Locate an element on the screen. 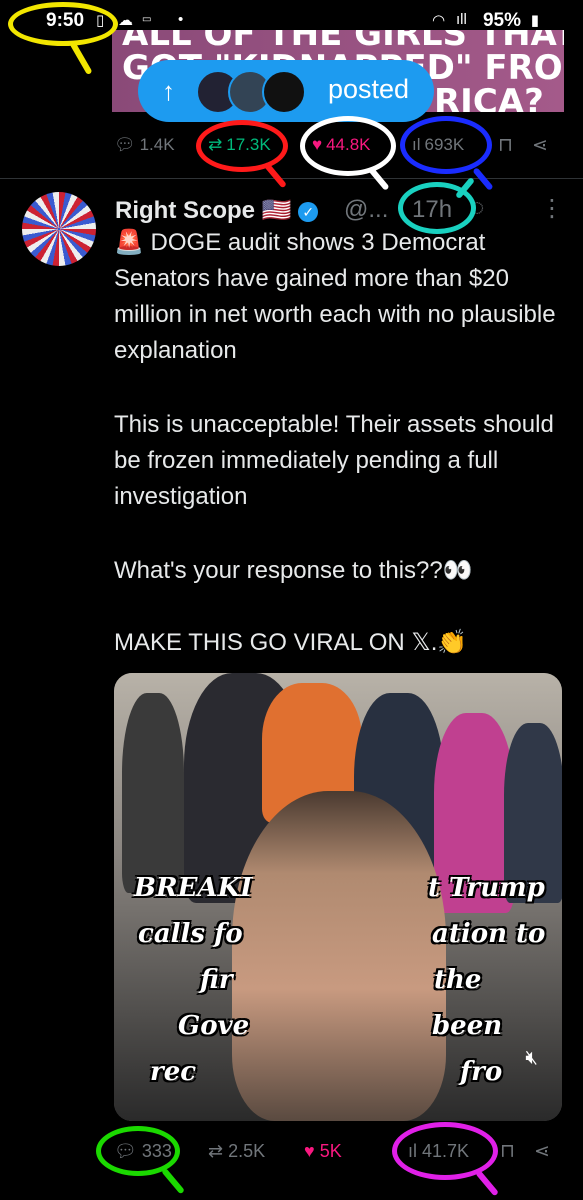 This screenshot has height=1200, width=583. new-posts-pill: ↑ posted is located at coordinates (286, 91).